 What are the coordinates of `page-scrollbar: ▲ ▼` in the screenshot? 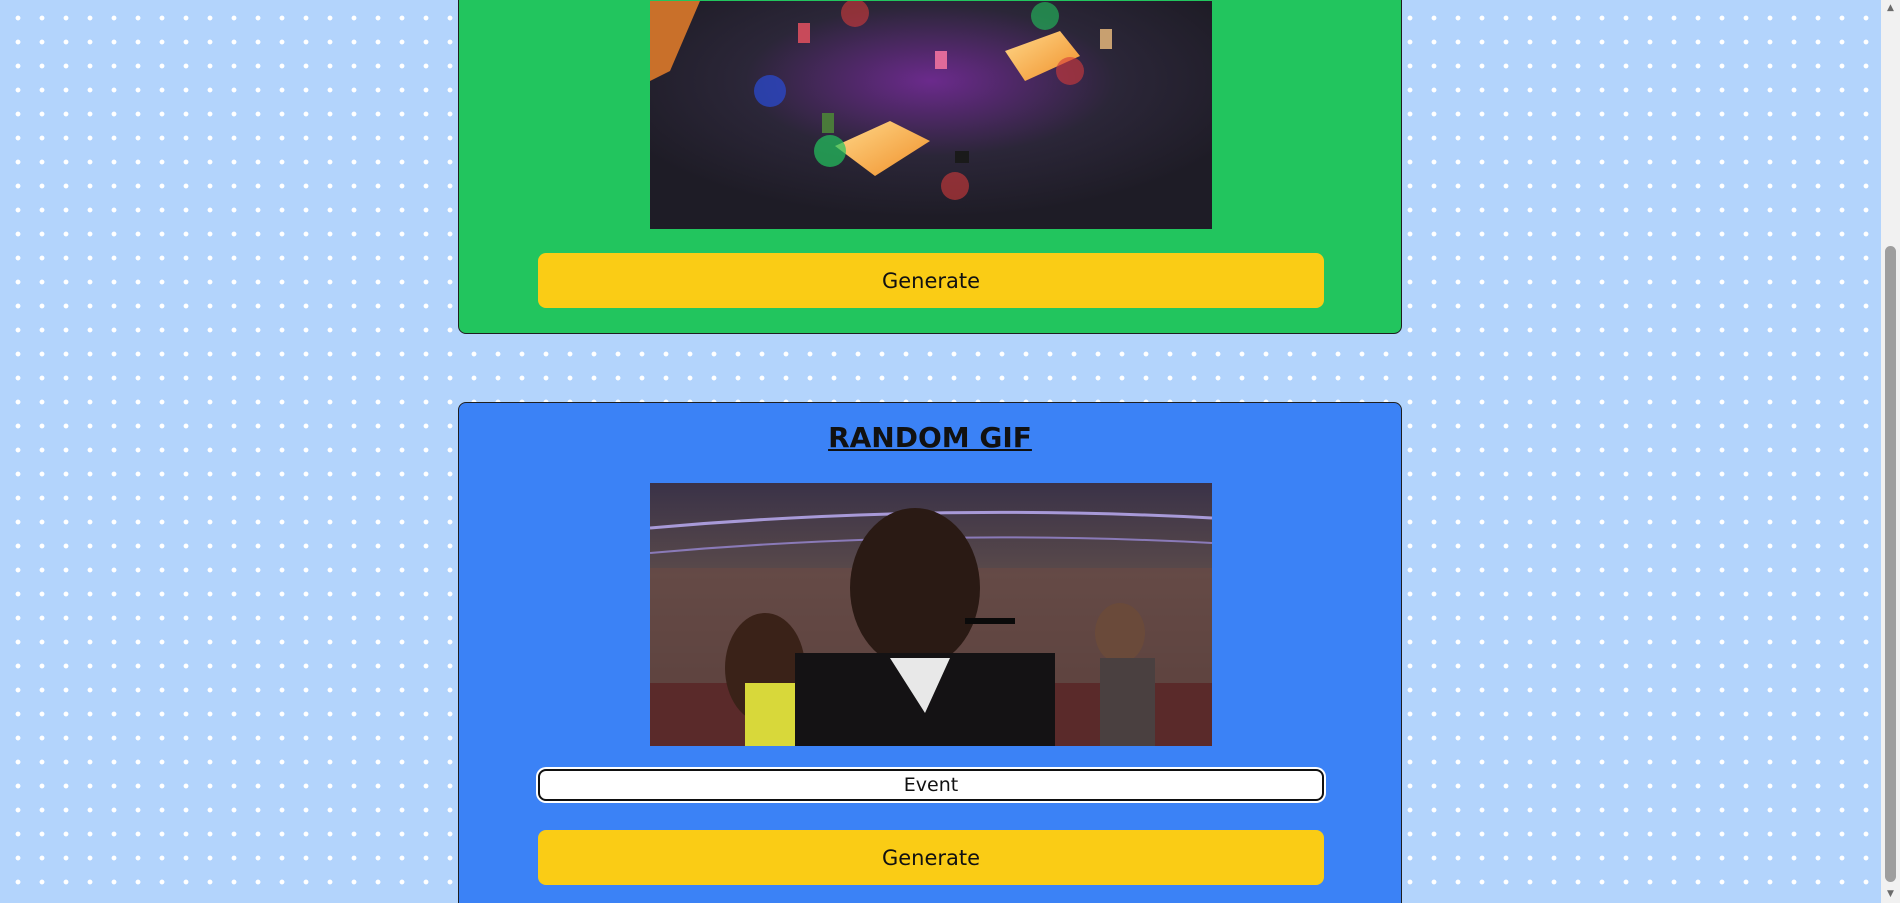 It's located at (1890, 451).